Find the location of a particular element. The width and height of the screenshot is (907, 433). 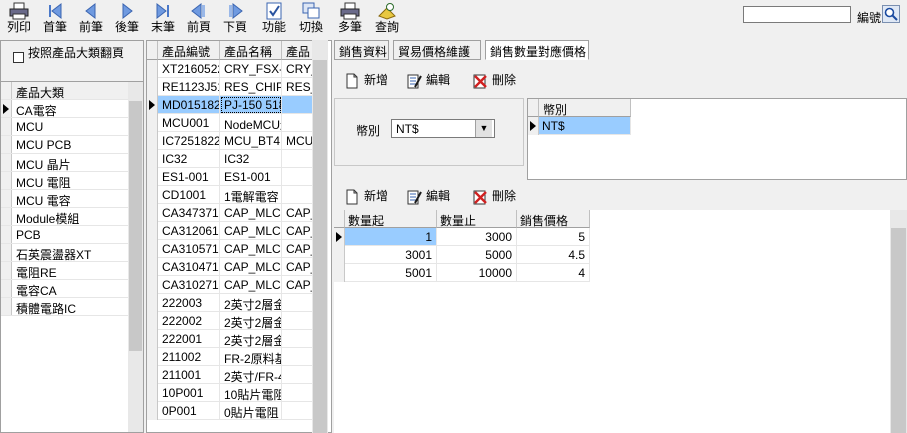

product-name-cell: 10貼片電阻 is located at coordinates (251, 393).